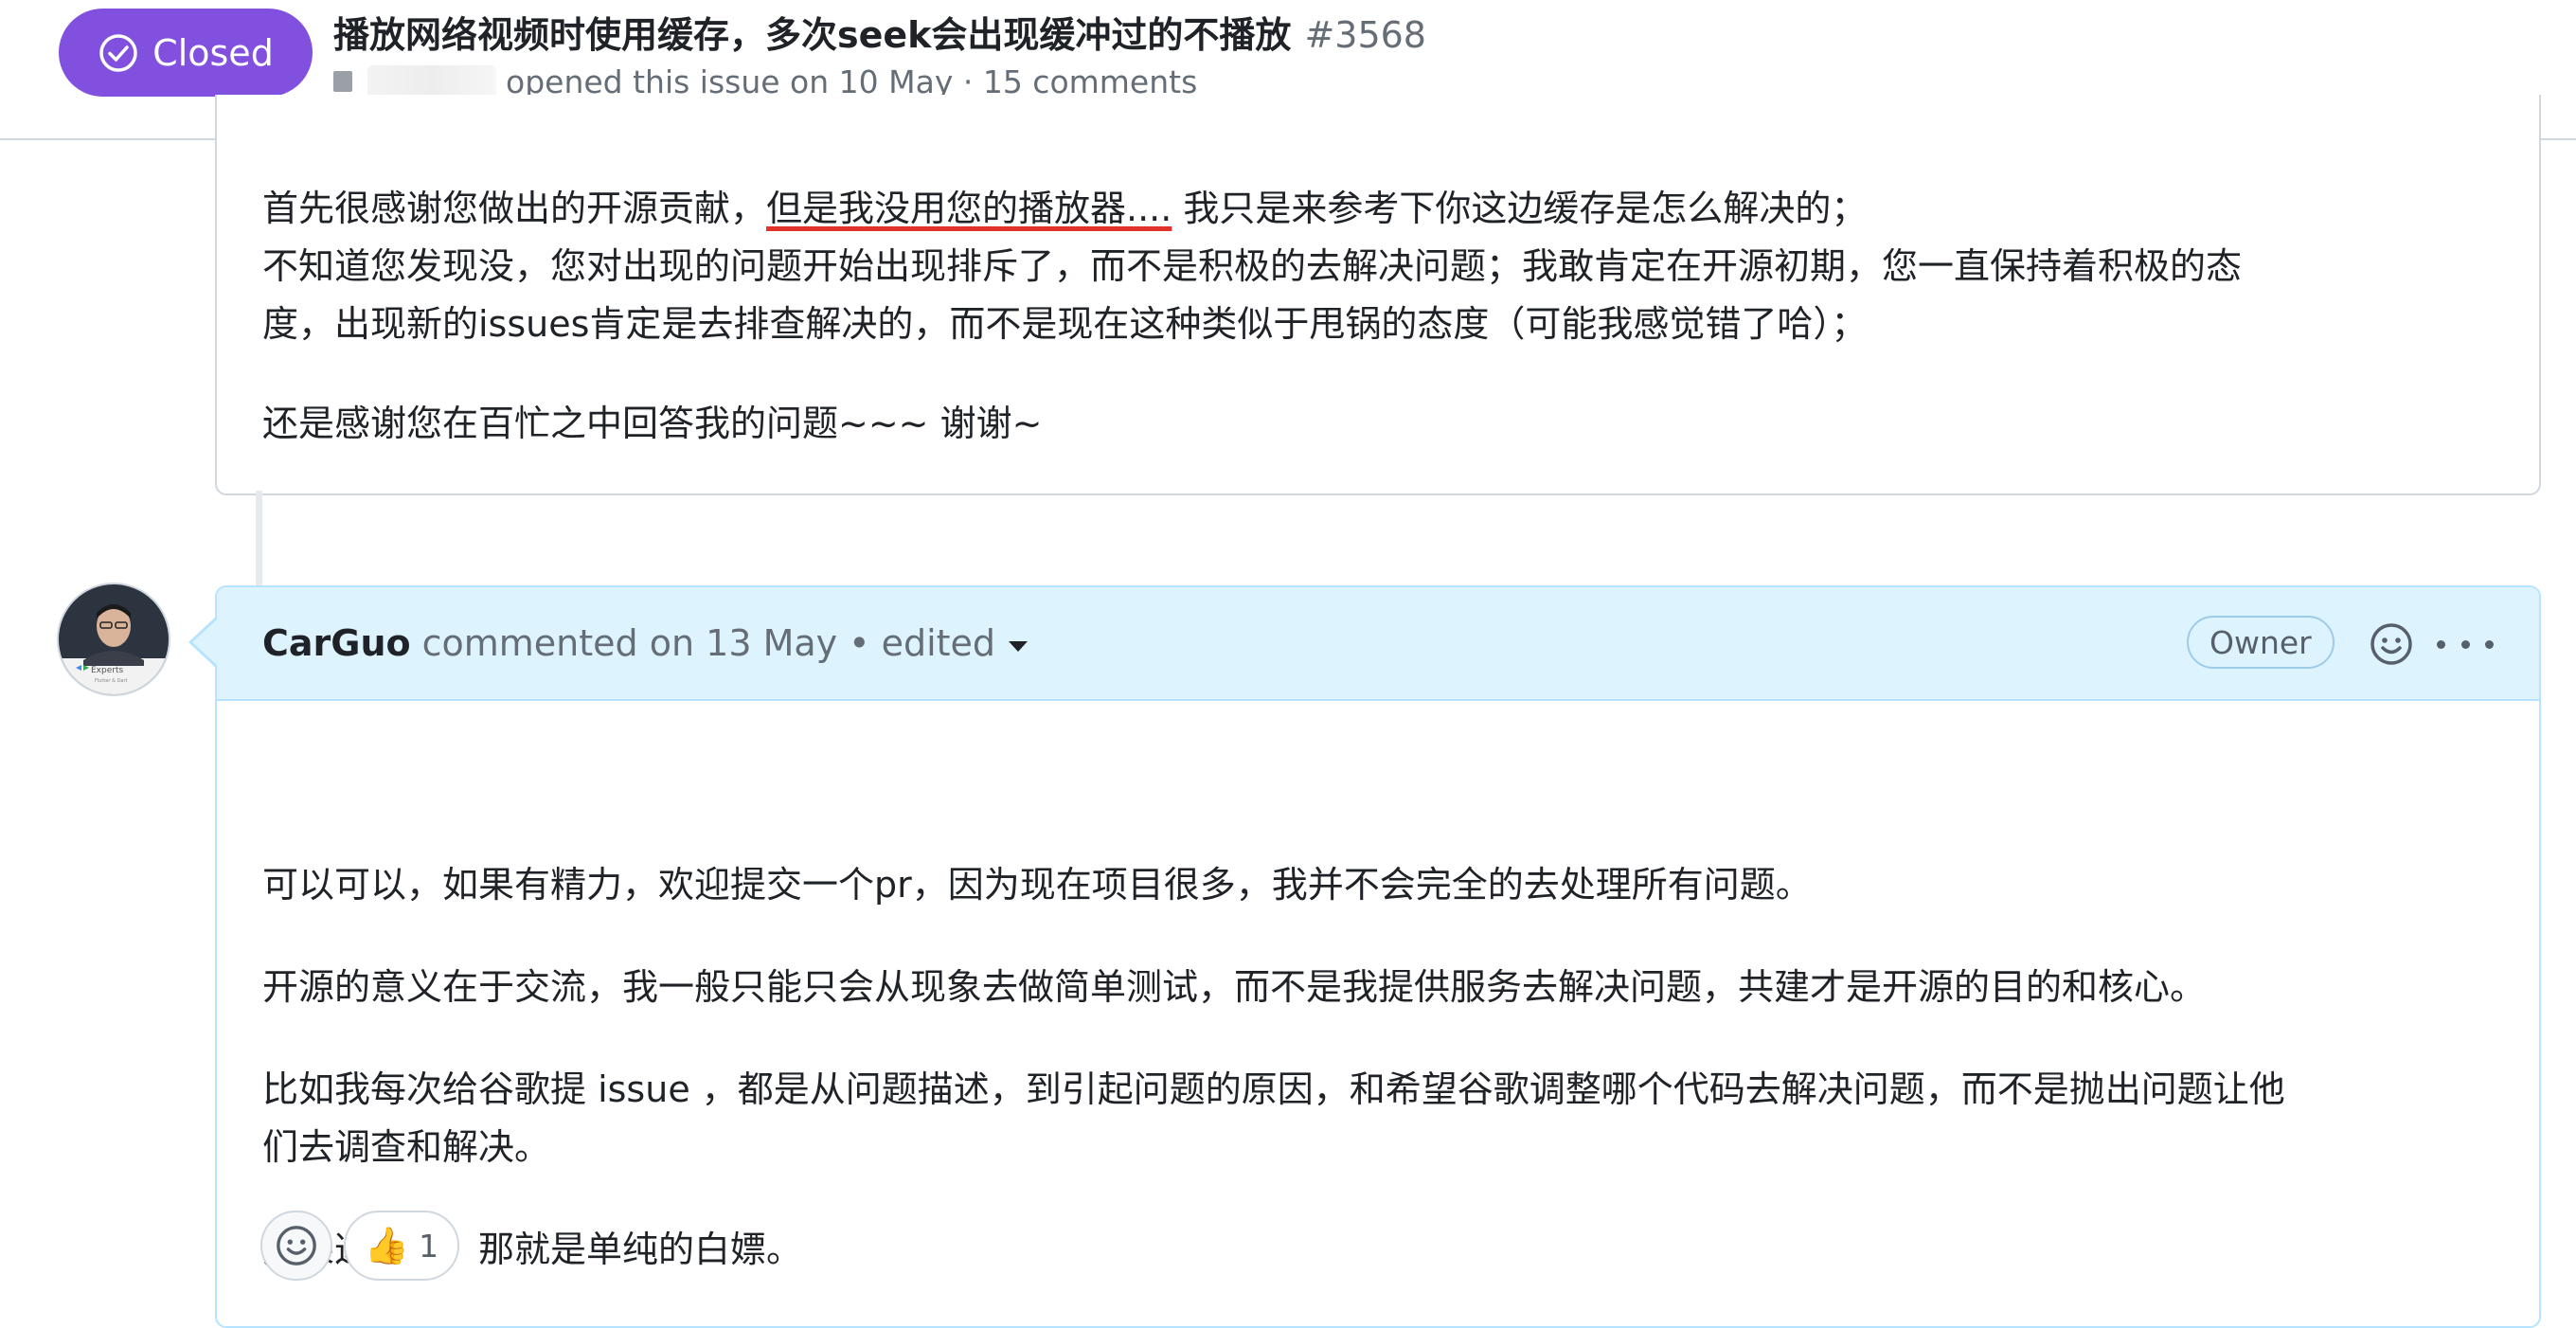  I want to click on avatar-subcaption: Flutter & Dart, so click(111, 681).